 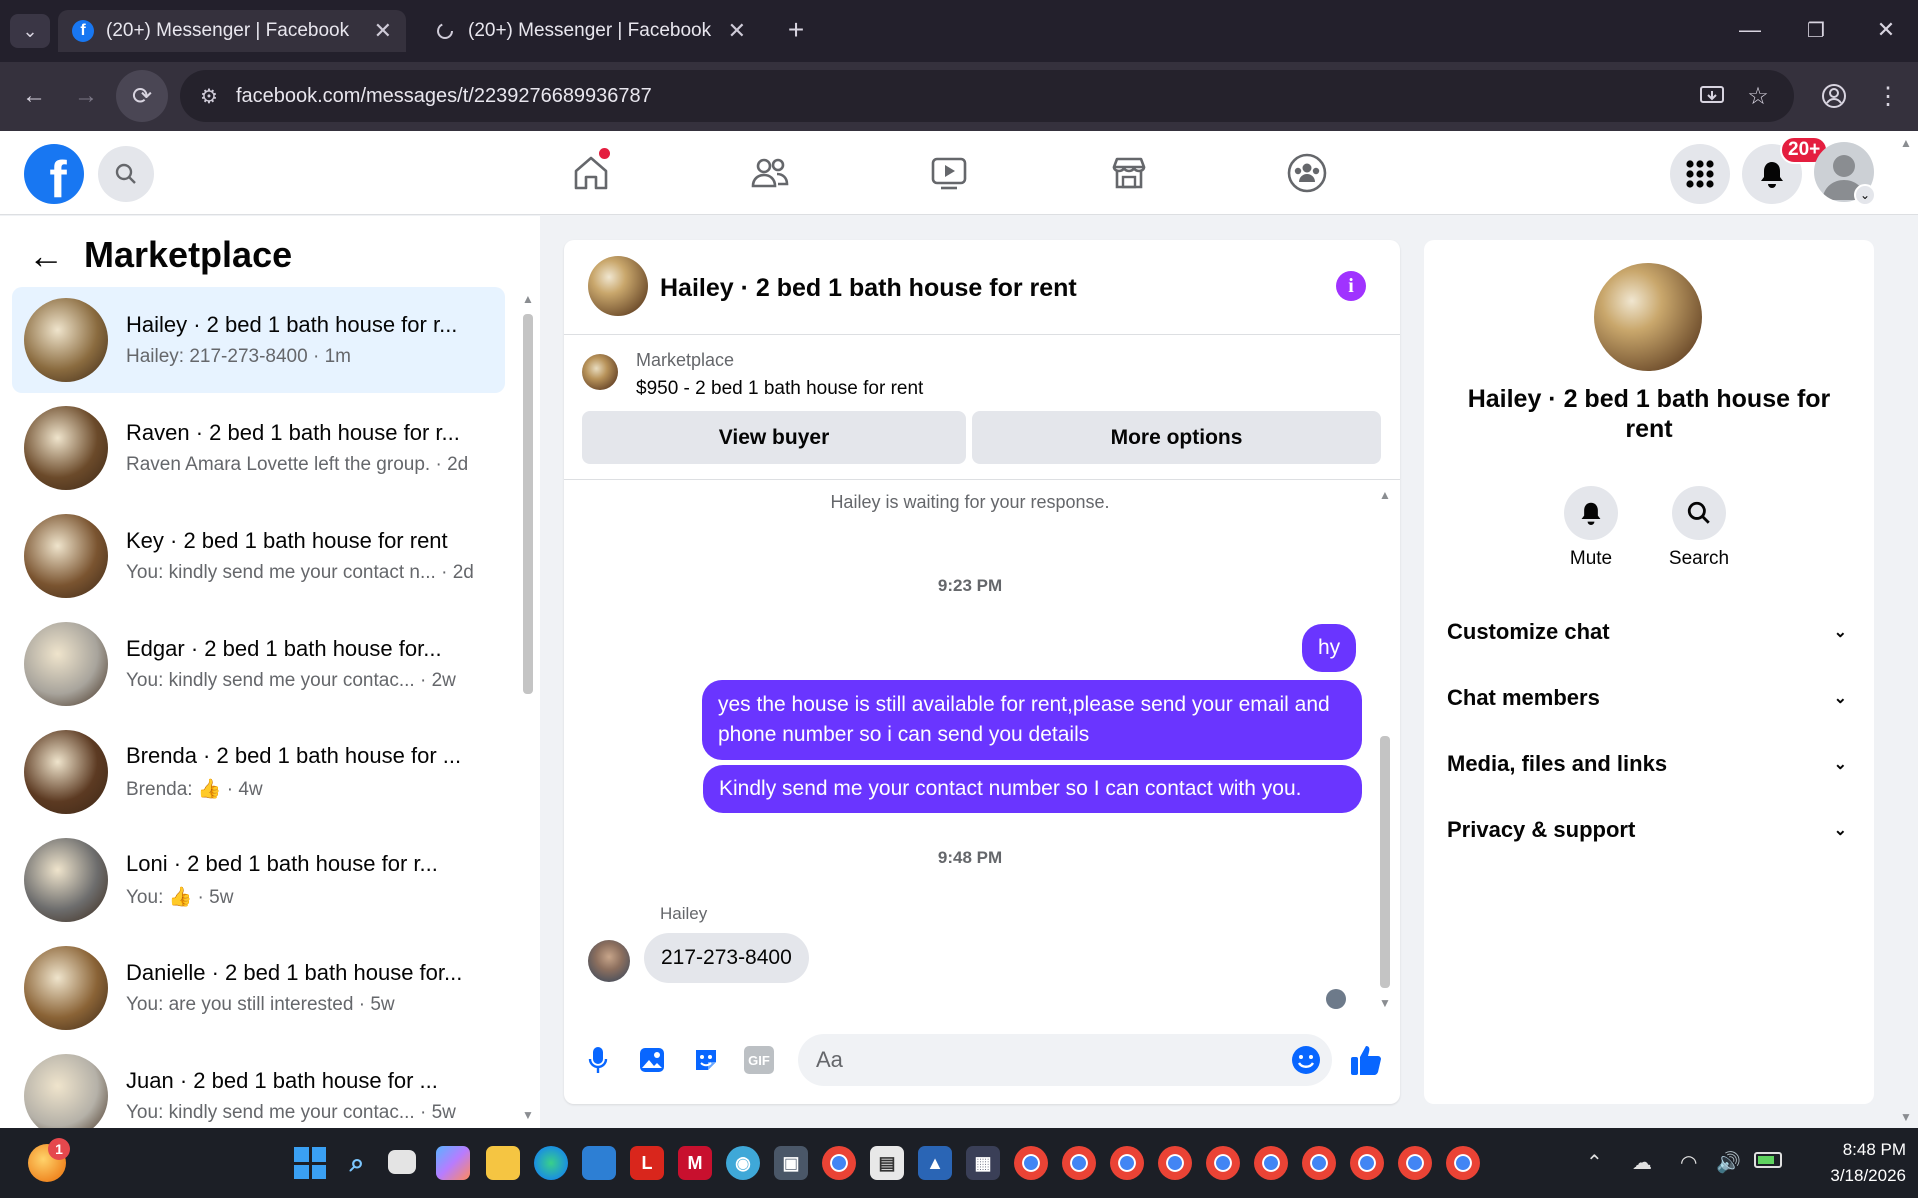 I want to click on page-scroll-up-icon: ▲, so click(x=1906, y=143).